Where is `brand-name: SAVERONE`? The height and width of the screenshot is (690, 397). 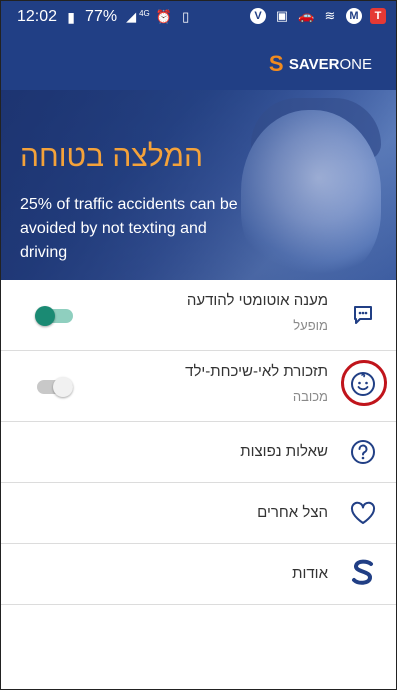 brand-name: SAVERONE is located at coordinates (330, 64).